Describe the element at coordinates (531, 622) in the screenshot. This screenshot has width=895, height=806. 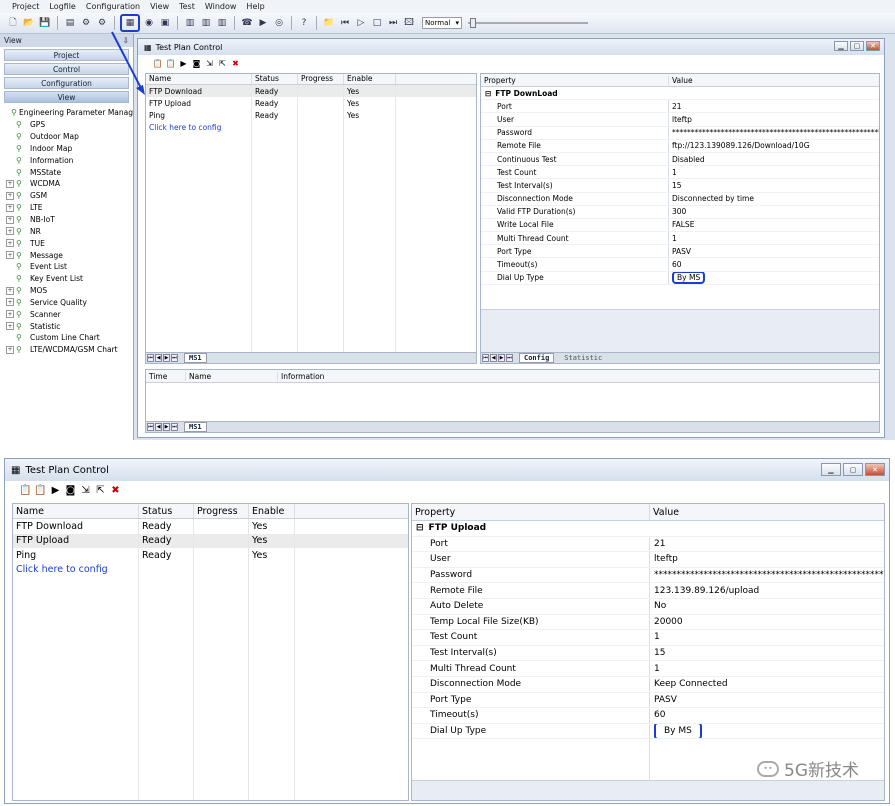
I see `property-key: Temp Local File Size(KB)` at that location.